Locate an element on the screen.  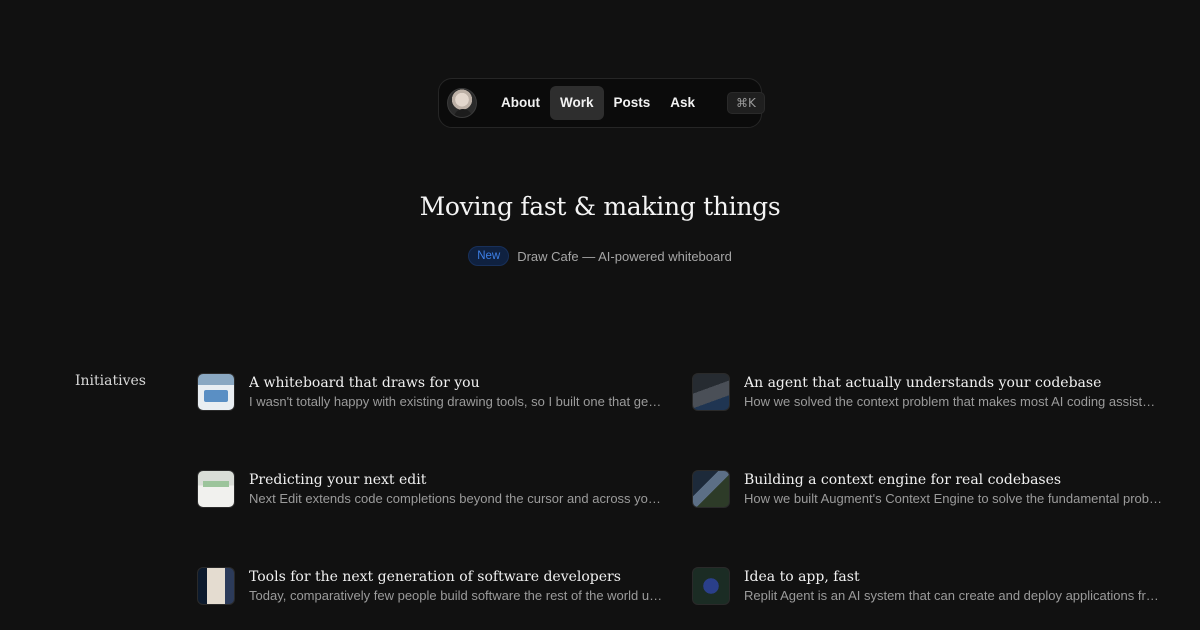
user-avatar-icon is located at coordinates (462, 103).